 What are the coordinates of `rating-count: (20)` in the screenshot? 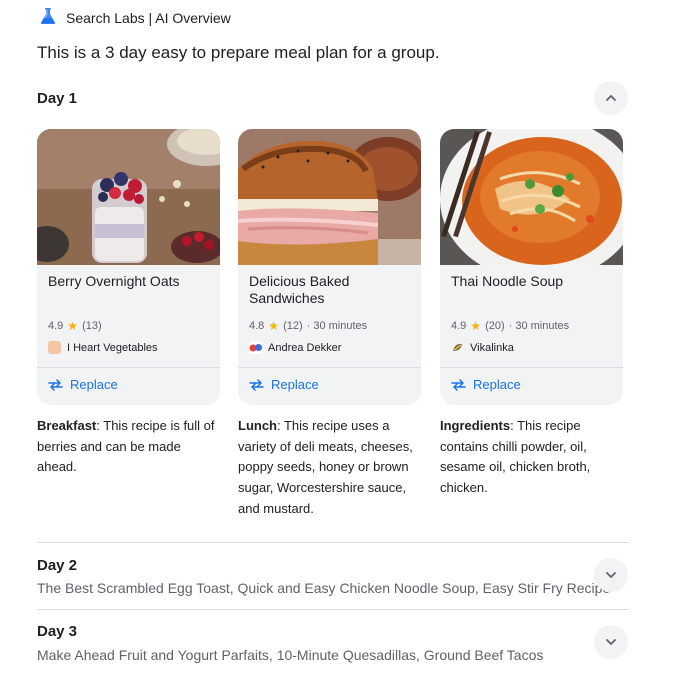 It's located at (495, 326).